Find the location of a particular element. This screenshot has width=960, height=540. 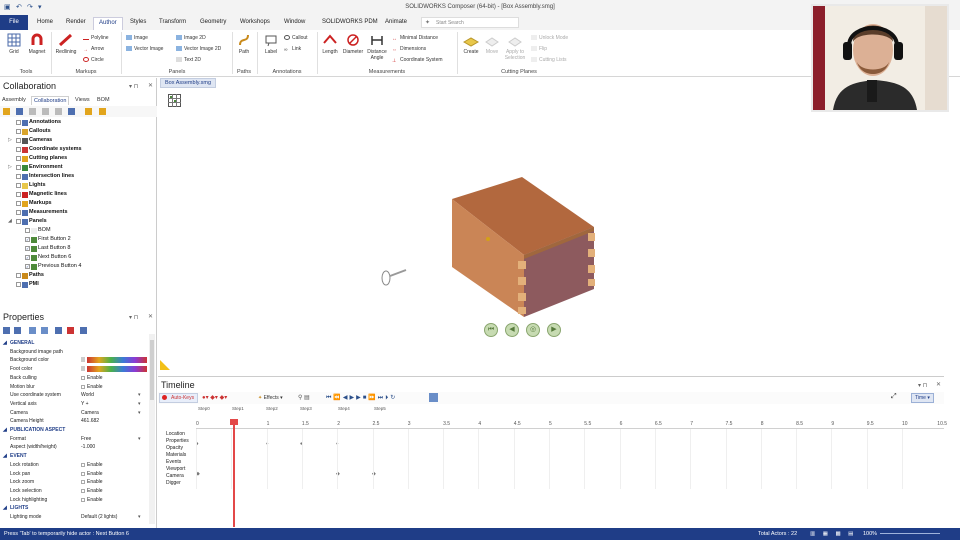

tab-file: File is located at coordinates (14, 22).